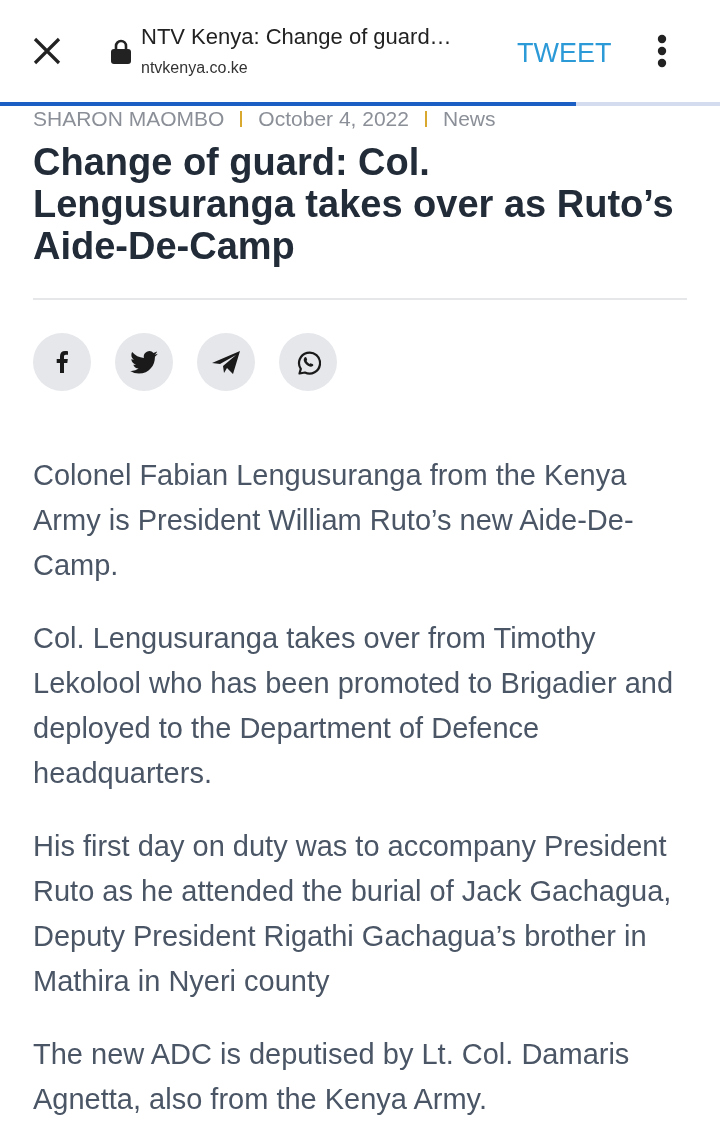 This screenshot has width=720, height=1145. Describe the element at coordinates (469, 119) in the screenshot. I see `category-link: News` at that location.